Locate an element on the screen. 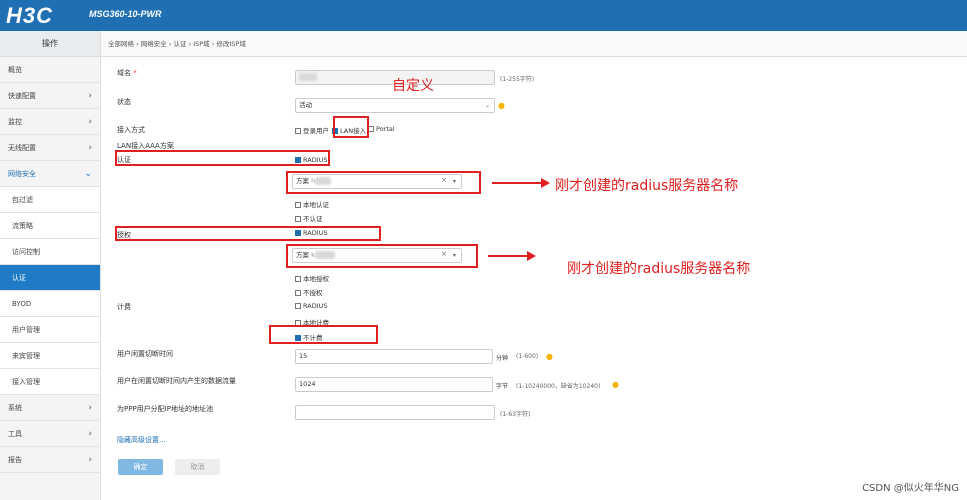 The height and width of the screenshot is (500, 967). sidebar-item-label: 流策略 is located at coordinates (22, 226).